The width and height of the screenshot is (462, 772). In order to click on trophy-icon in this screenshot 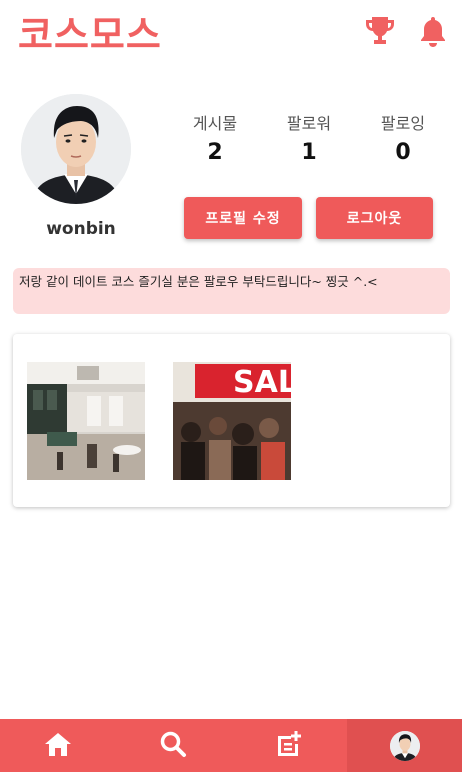, I will do `click(380, 31)`.